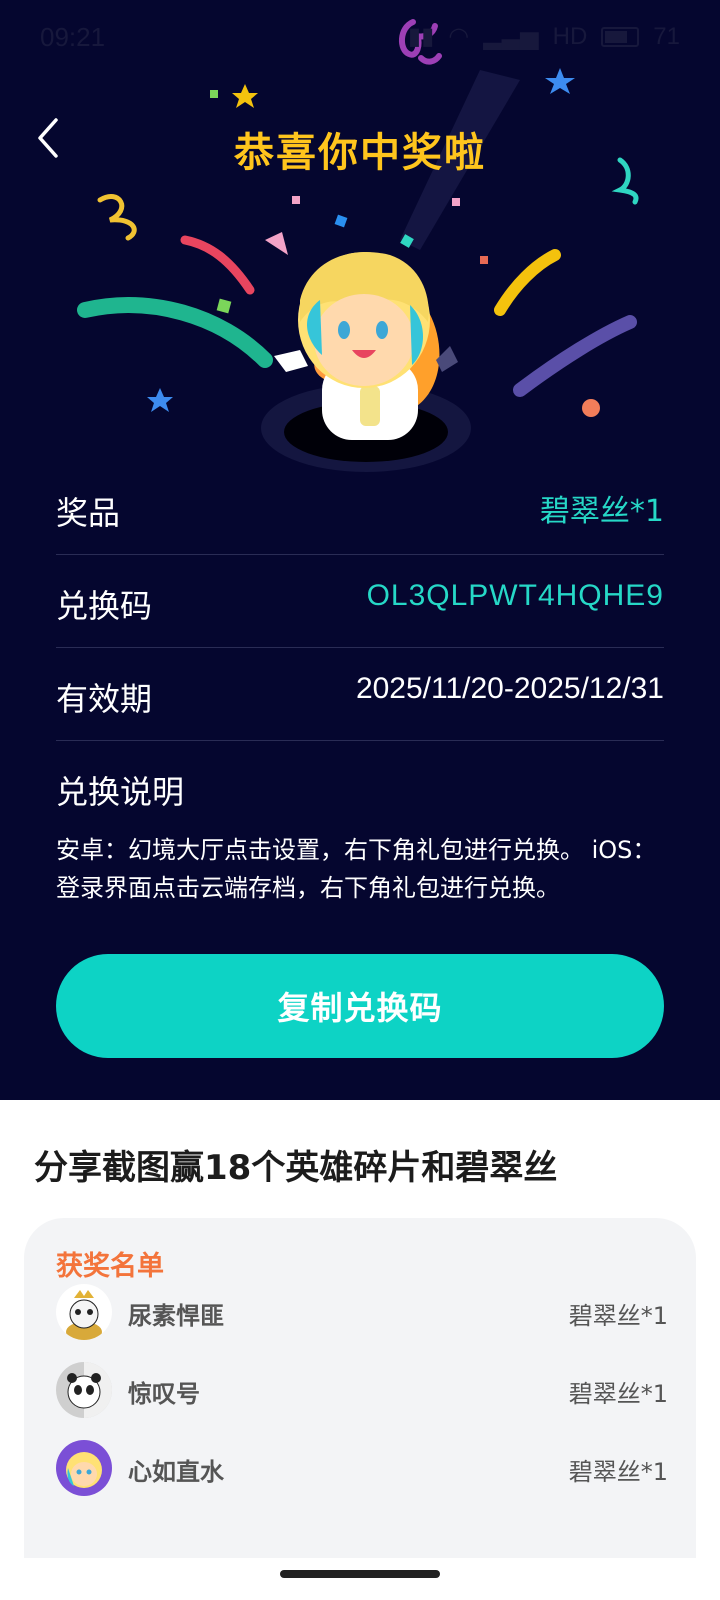 This screenshot has width=720, height=1600. What do you see at coordinates (120, 792) in the screenshot?
I see `instructions-title: 兑换说明` at bounding box center [120, 792].